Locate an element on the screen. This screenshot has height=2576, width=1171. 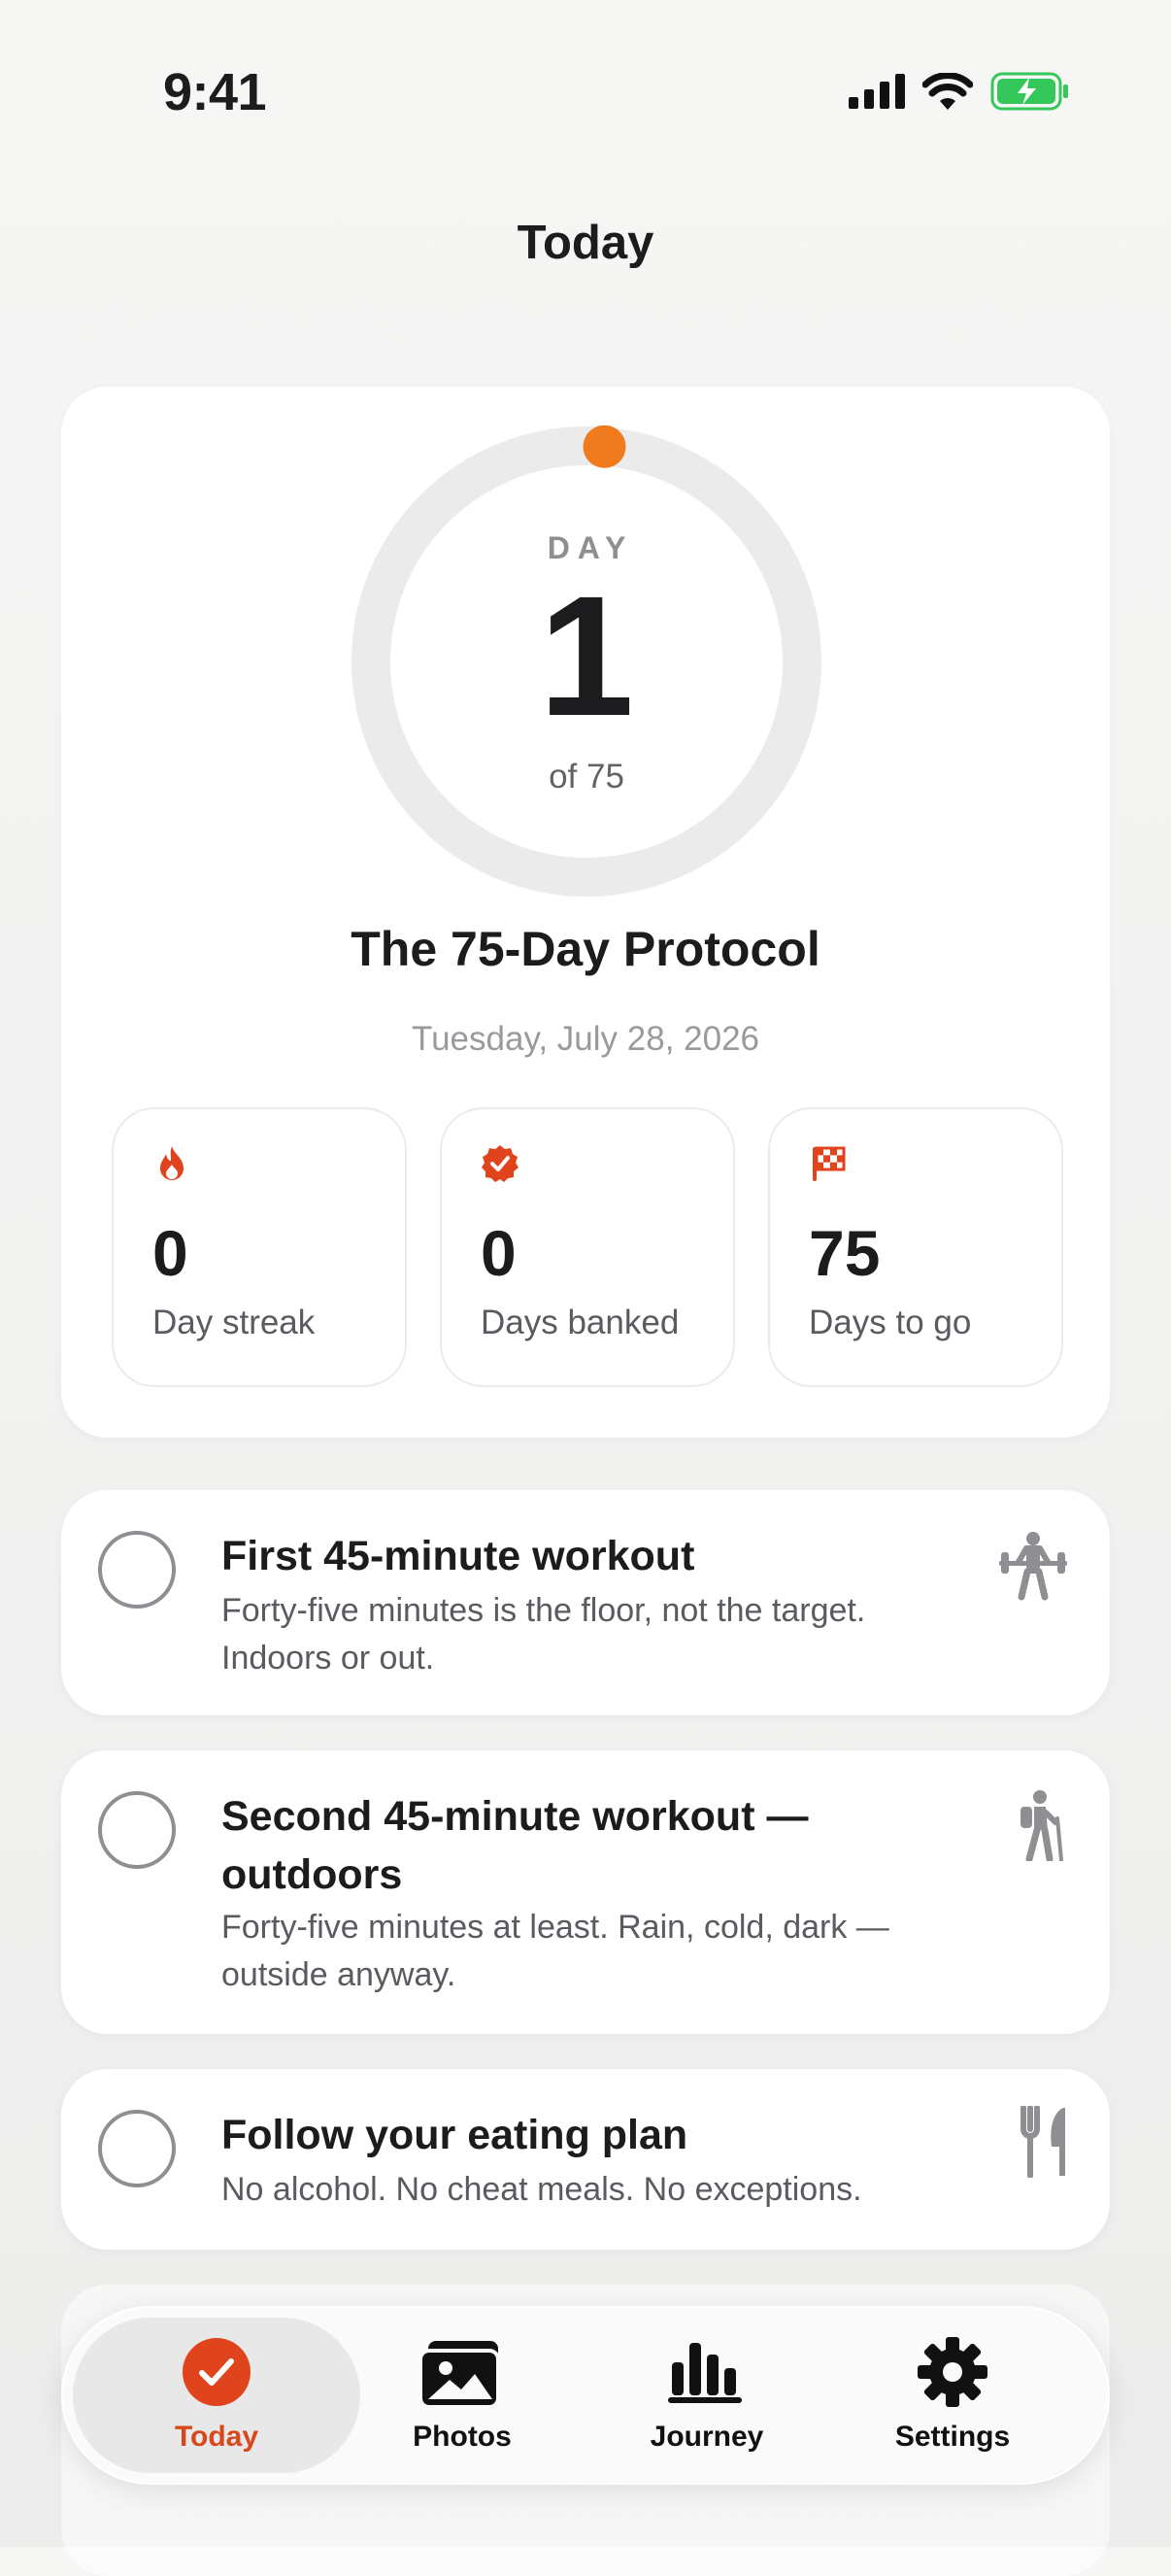
current-date: Tuesday, July 28, 2026 is located at coordinates (585, 1039).